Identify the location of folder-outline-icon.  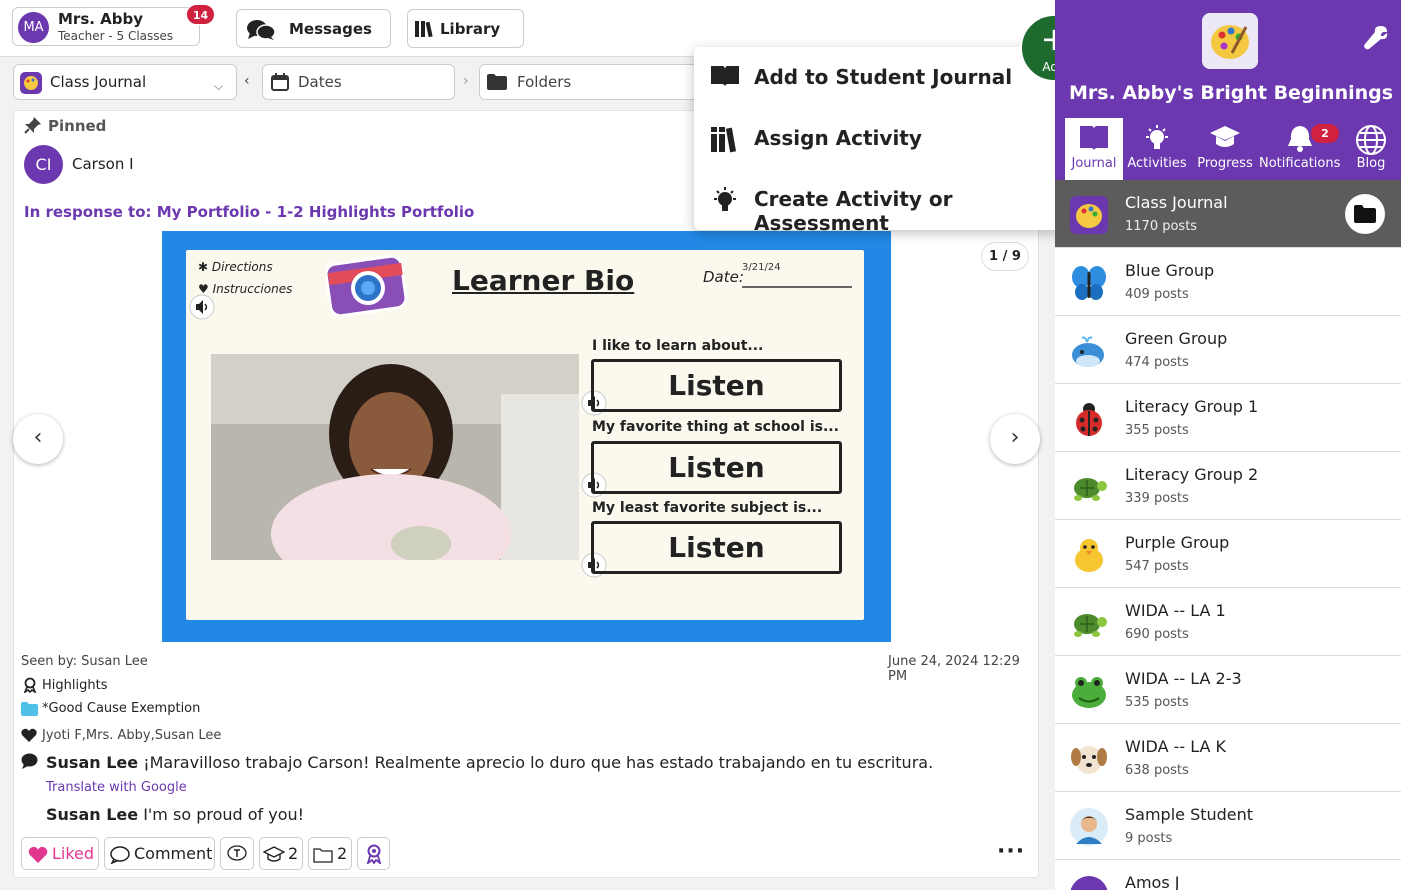
(323, 855).